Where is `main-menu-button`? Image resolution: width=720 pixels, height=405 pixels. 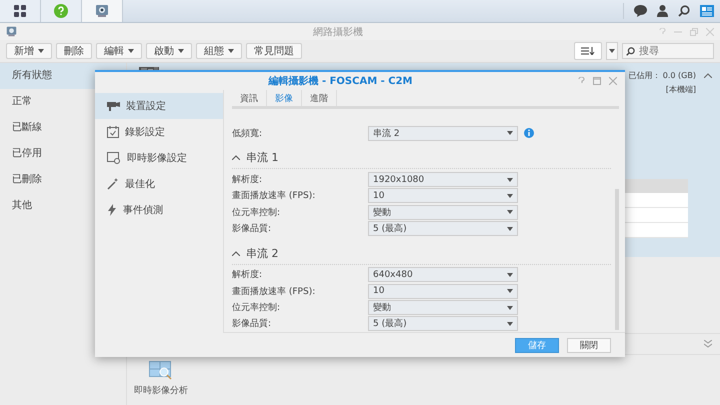 main-menu-button is located at coordinates (20, 11).